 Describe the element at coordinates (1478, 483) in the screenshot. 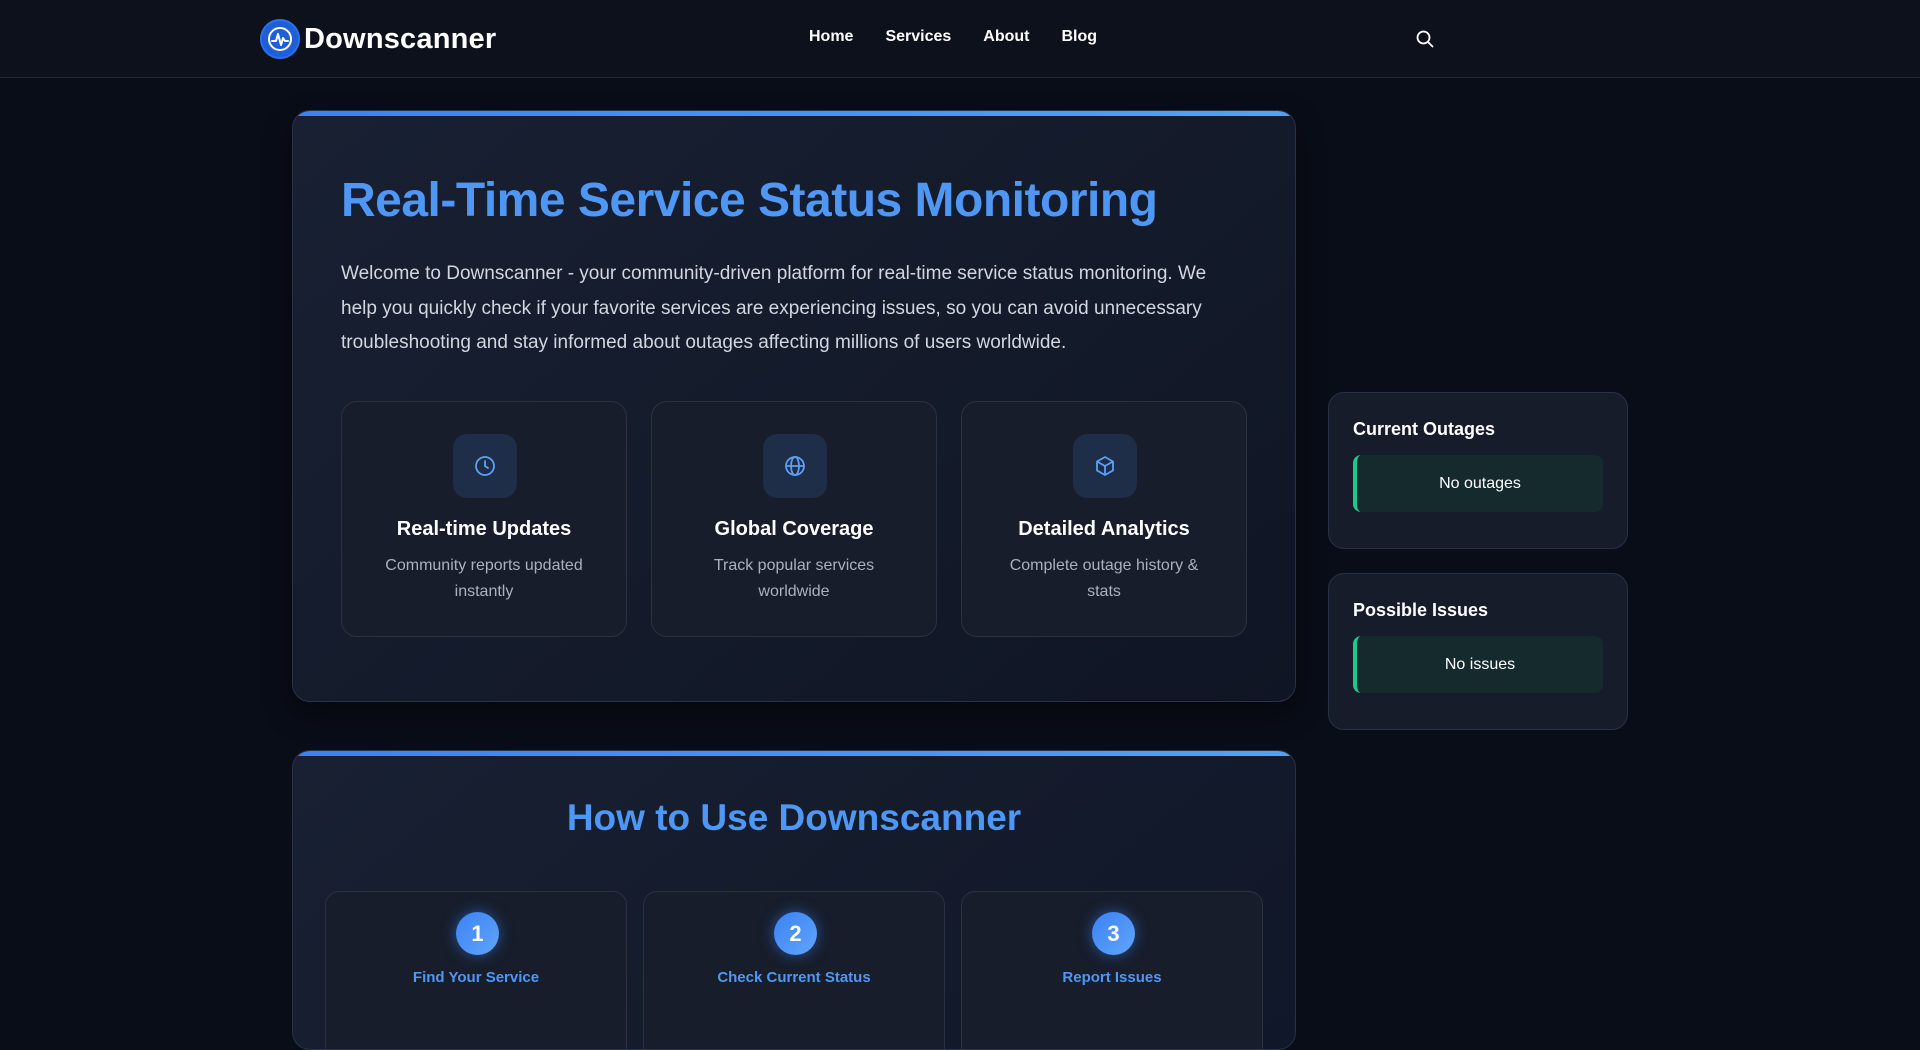

I see `outages-status: No outages` at that location.